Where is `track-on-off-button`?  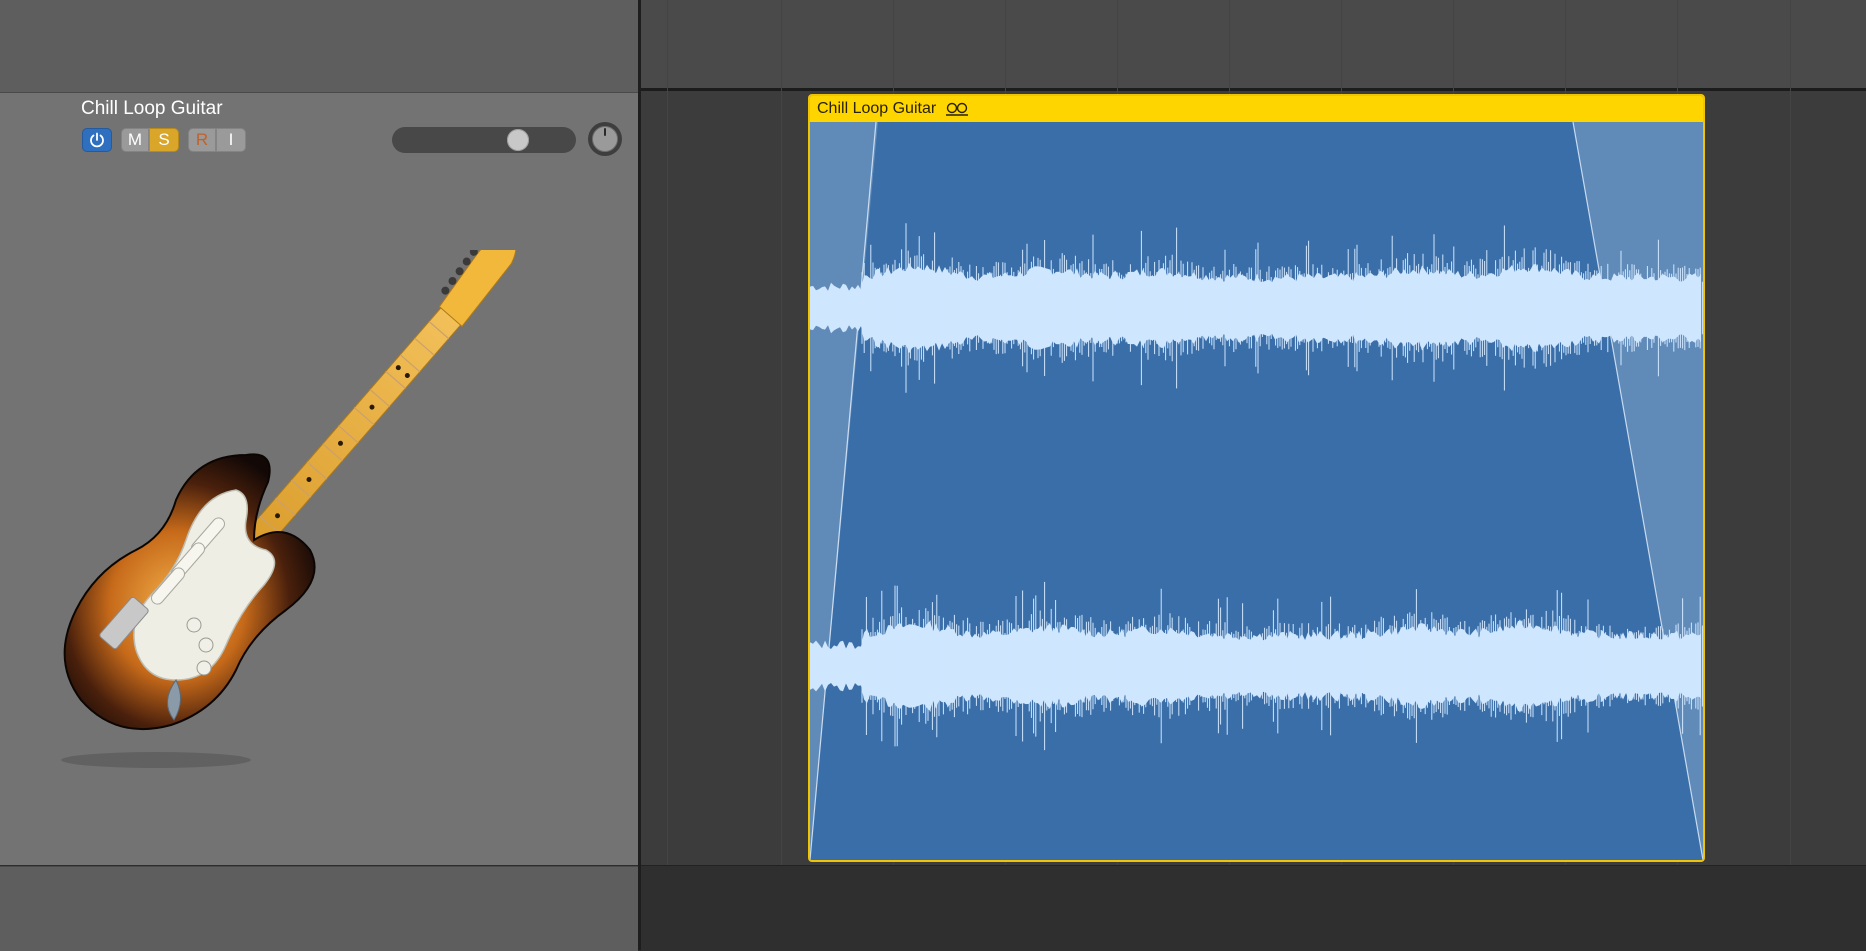 track-on-off-button is located at coordinates (97, 140).